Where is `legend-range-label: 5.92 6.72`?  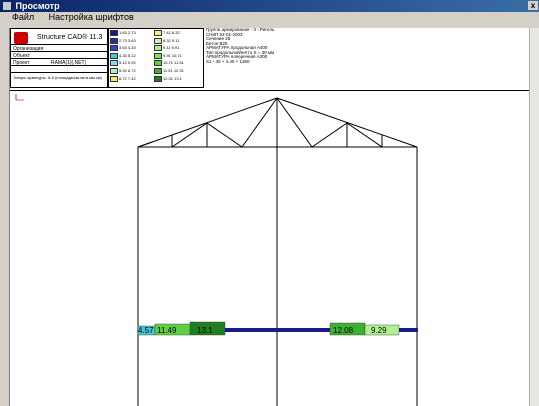 legend-range-label: 5.92 6.72 is located at coordinates (127, 70).